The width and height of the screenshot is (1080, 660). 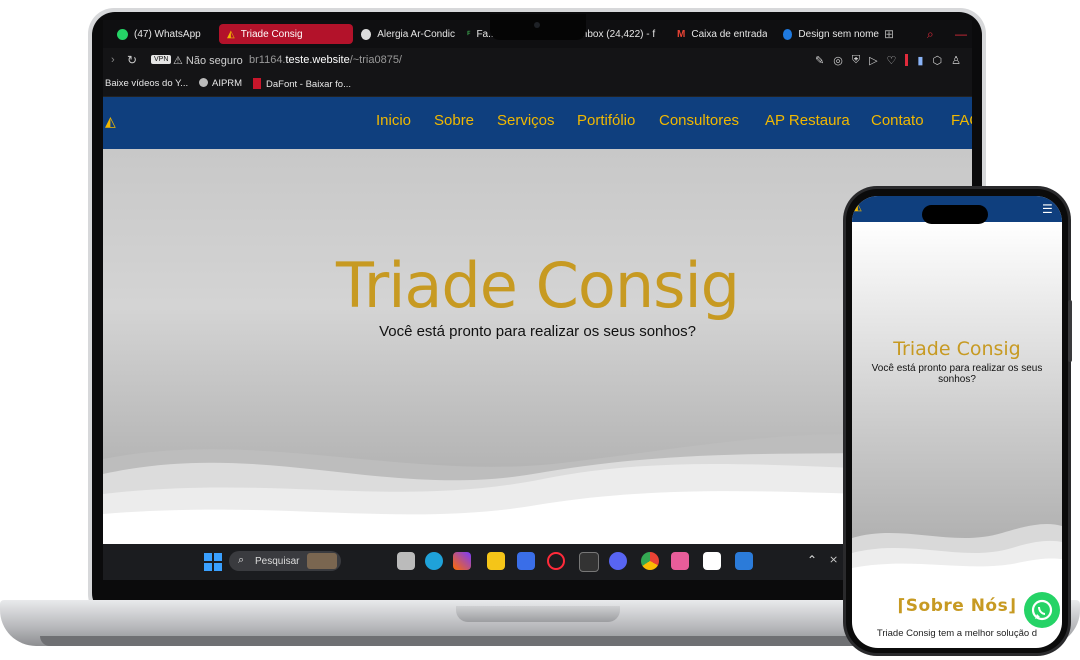 I want to click on edit-icon: ✎, so click(x=819, y=60).